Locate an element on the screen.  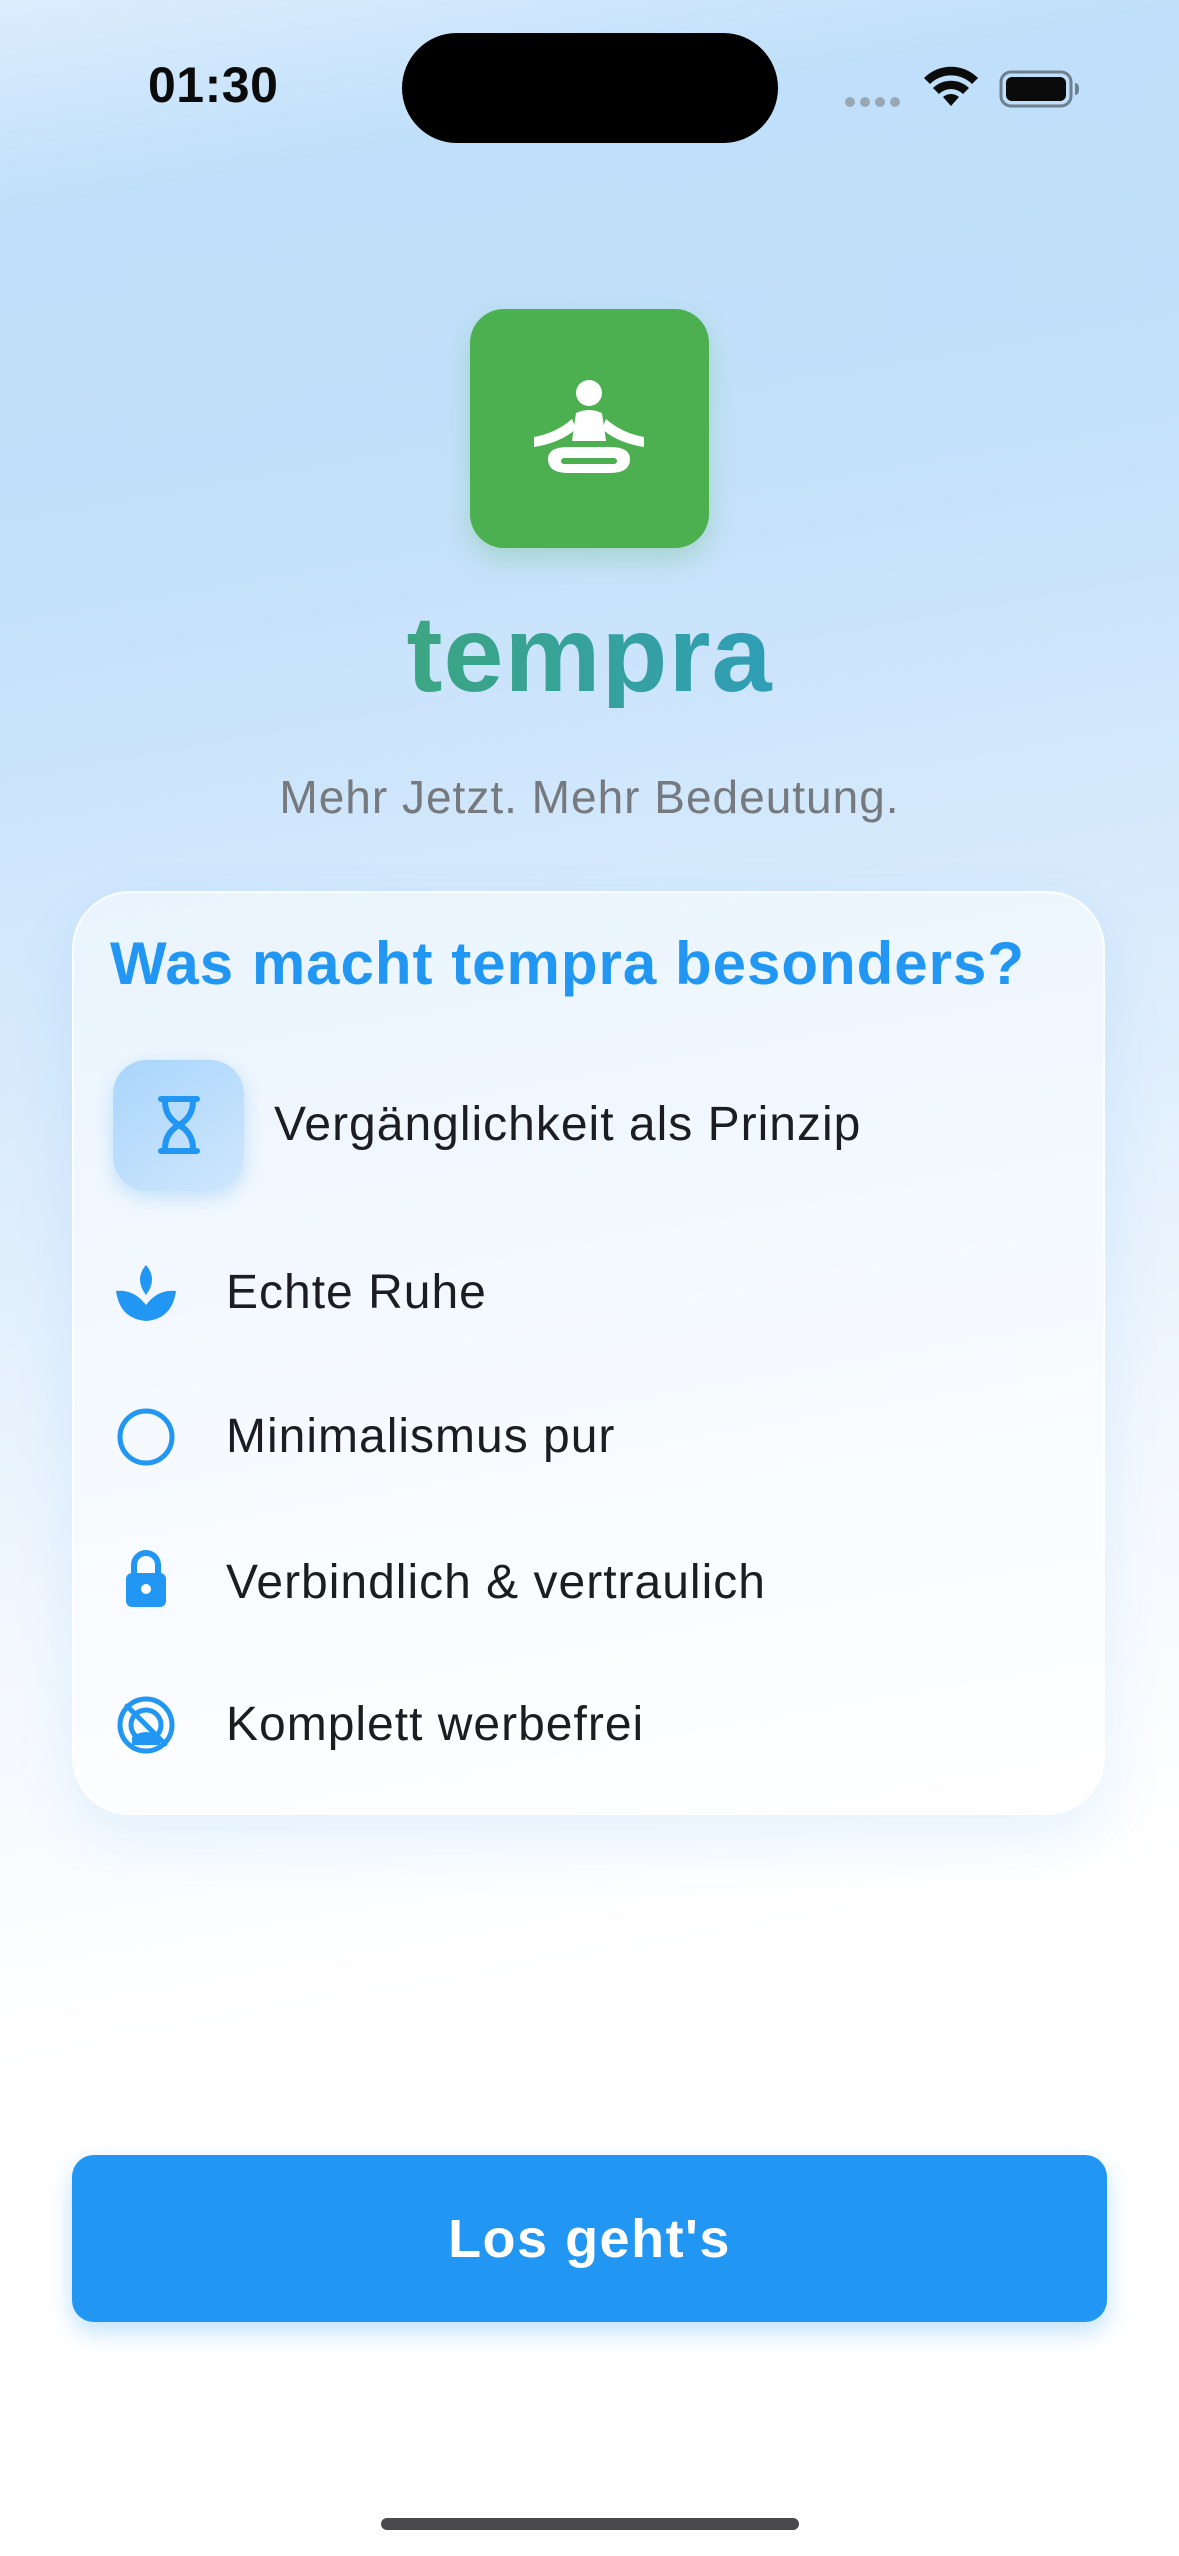
feature-item-transience: Vergänglichkeit als Prinzip is located at coordinates (590, 1125).